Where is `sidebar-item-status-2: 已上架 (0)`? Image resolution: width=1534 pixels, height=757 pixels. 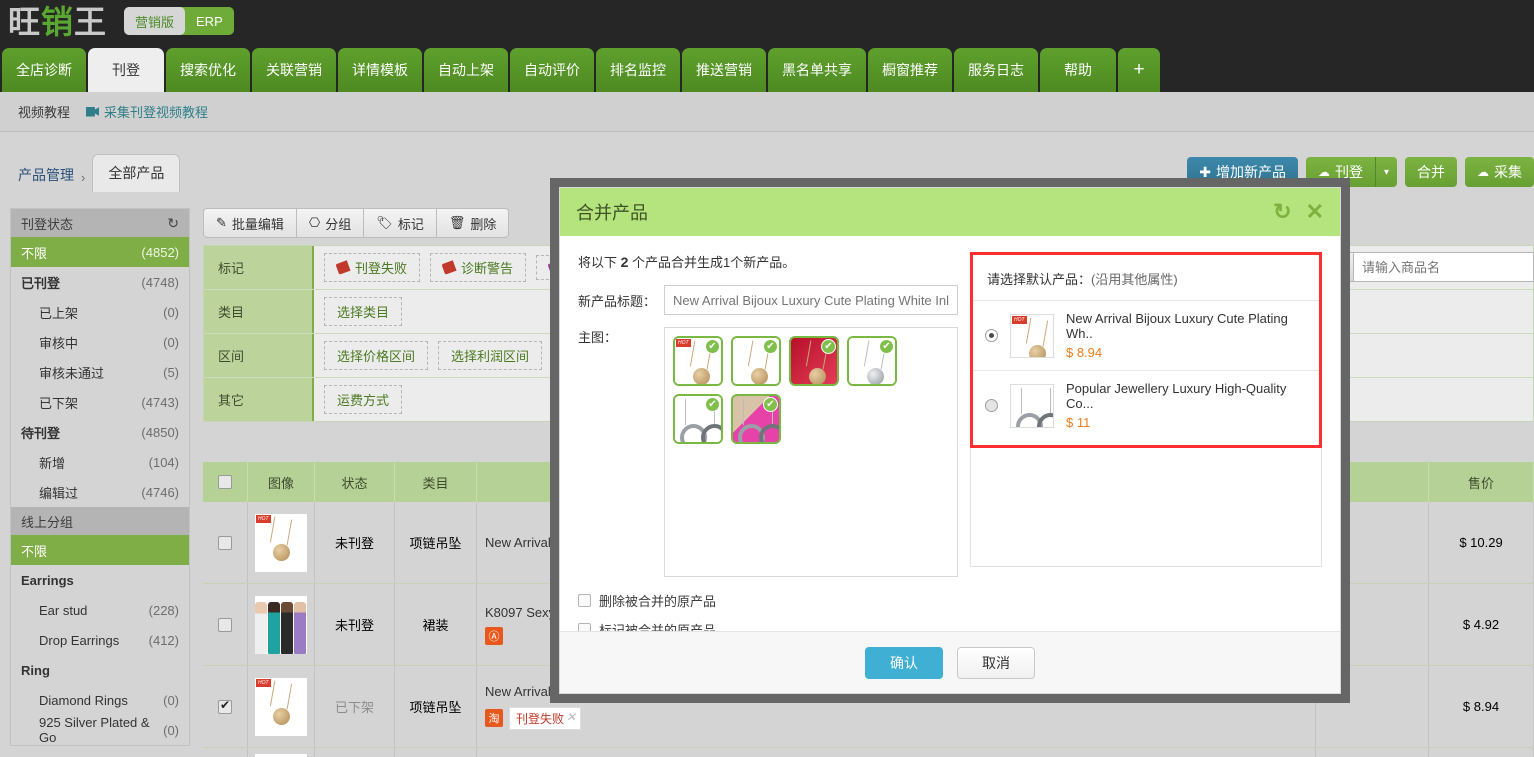 sidebar-item-status-2: 已上架 (0) is located at coordinates (100, 312).